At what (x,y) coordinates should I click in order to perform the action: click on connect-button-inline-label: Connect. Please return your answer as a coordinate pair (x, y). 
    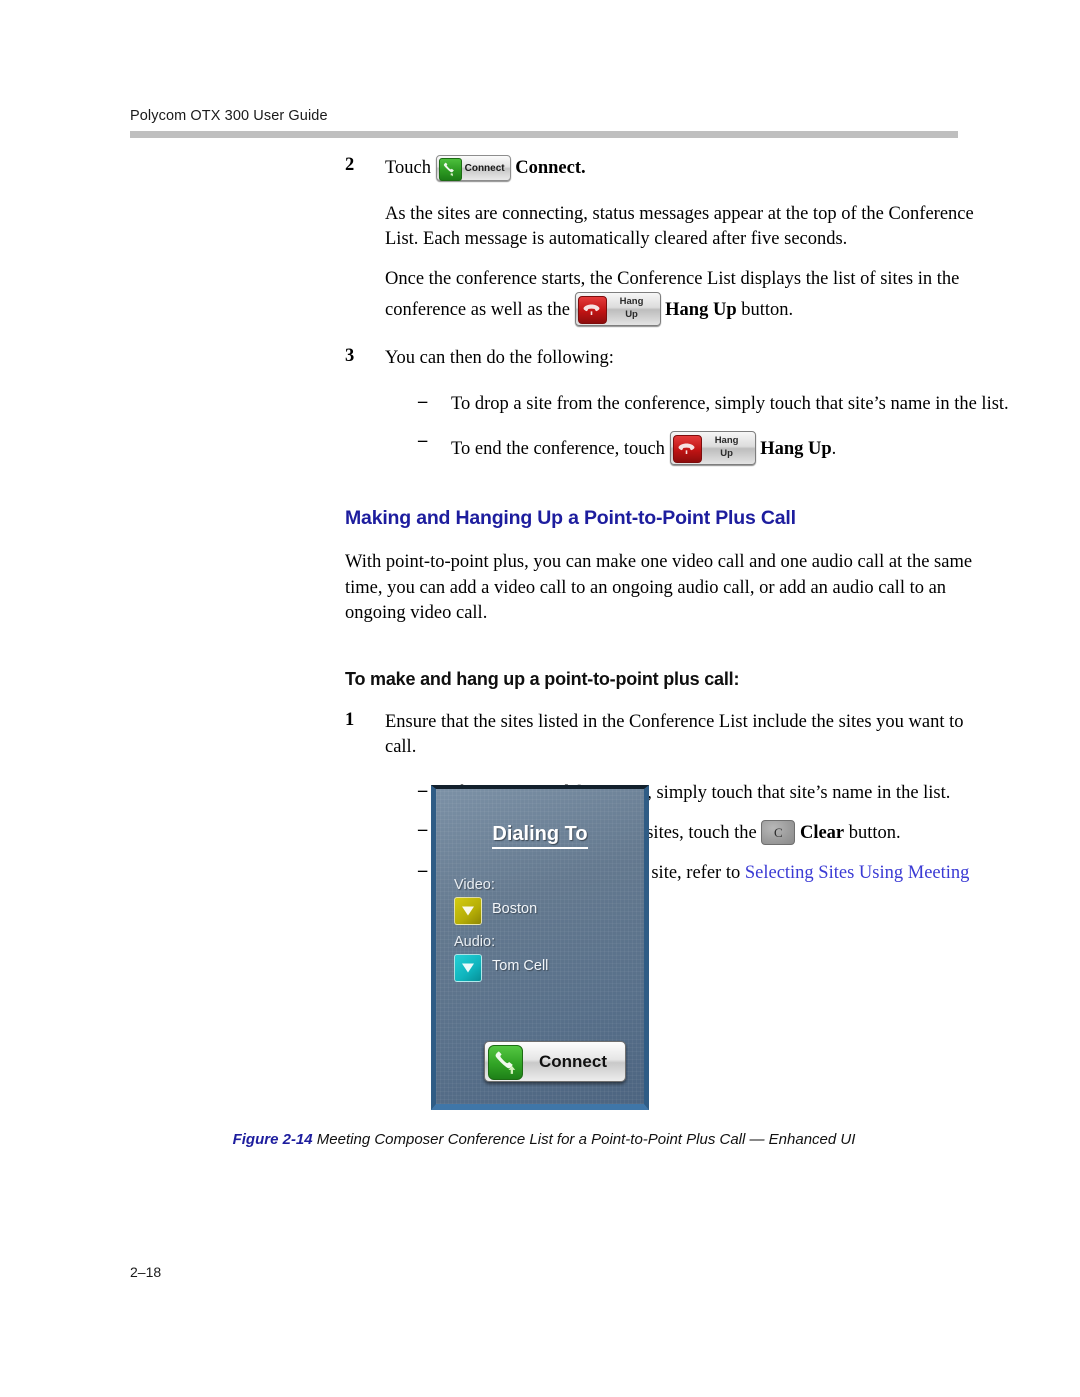
    Looking at the image, I should click on (484, 168).